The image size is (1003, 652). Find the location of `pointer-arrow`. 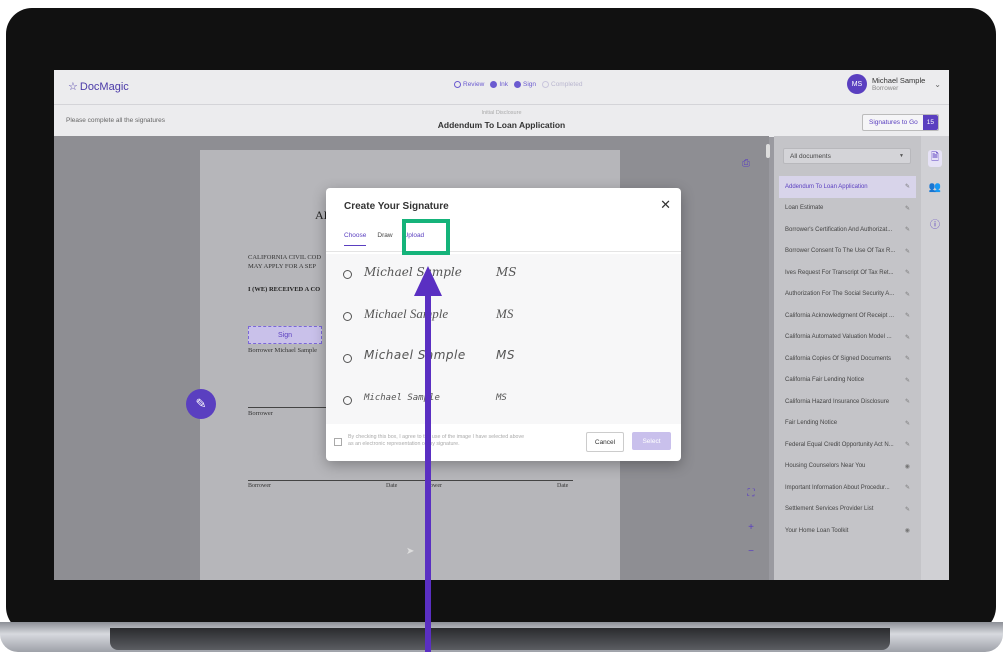

pointer-arrow is located at coordinates (428, 459).